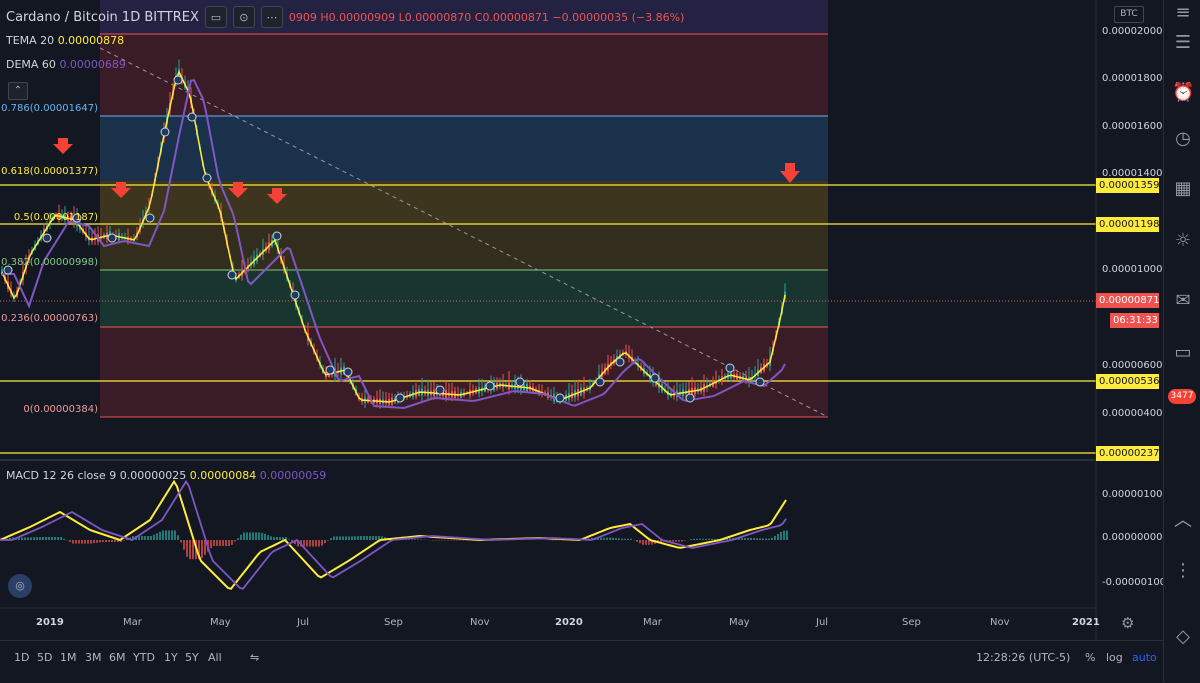  Describe the element at coordinates (144, 657) in the screenshot. I see `range-button-ytd: YTD` at that location.